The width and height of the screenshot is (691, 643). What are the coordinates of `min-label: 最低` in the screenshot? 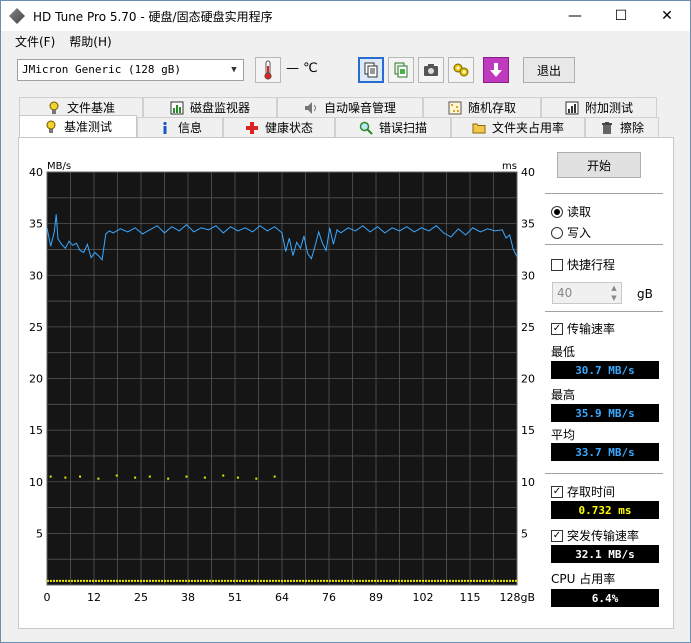 It's located at (563, 352).